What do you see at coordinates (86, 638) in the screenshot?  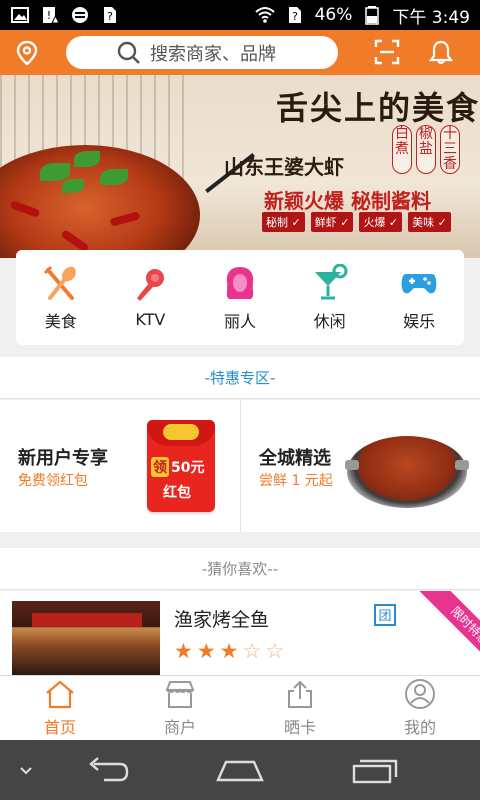 I see `restaurant-thumbnail` at bounding box center [86, 638].